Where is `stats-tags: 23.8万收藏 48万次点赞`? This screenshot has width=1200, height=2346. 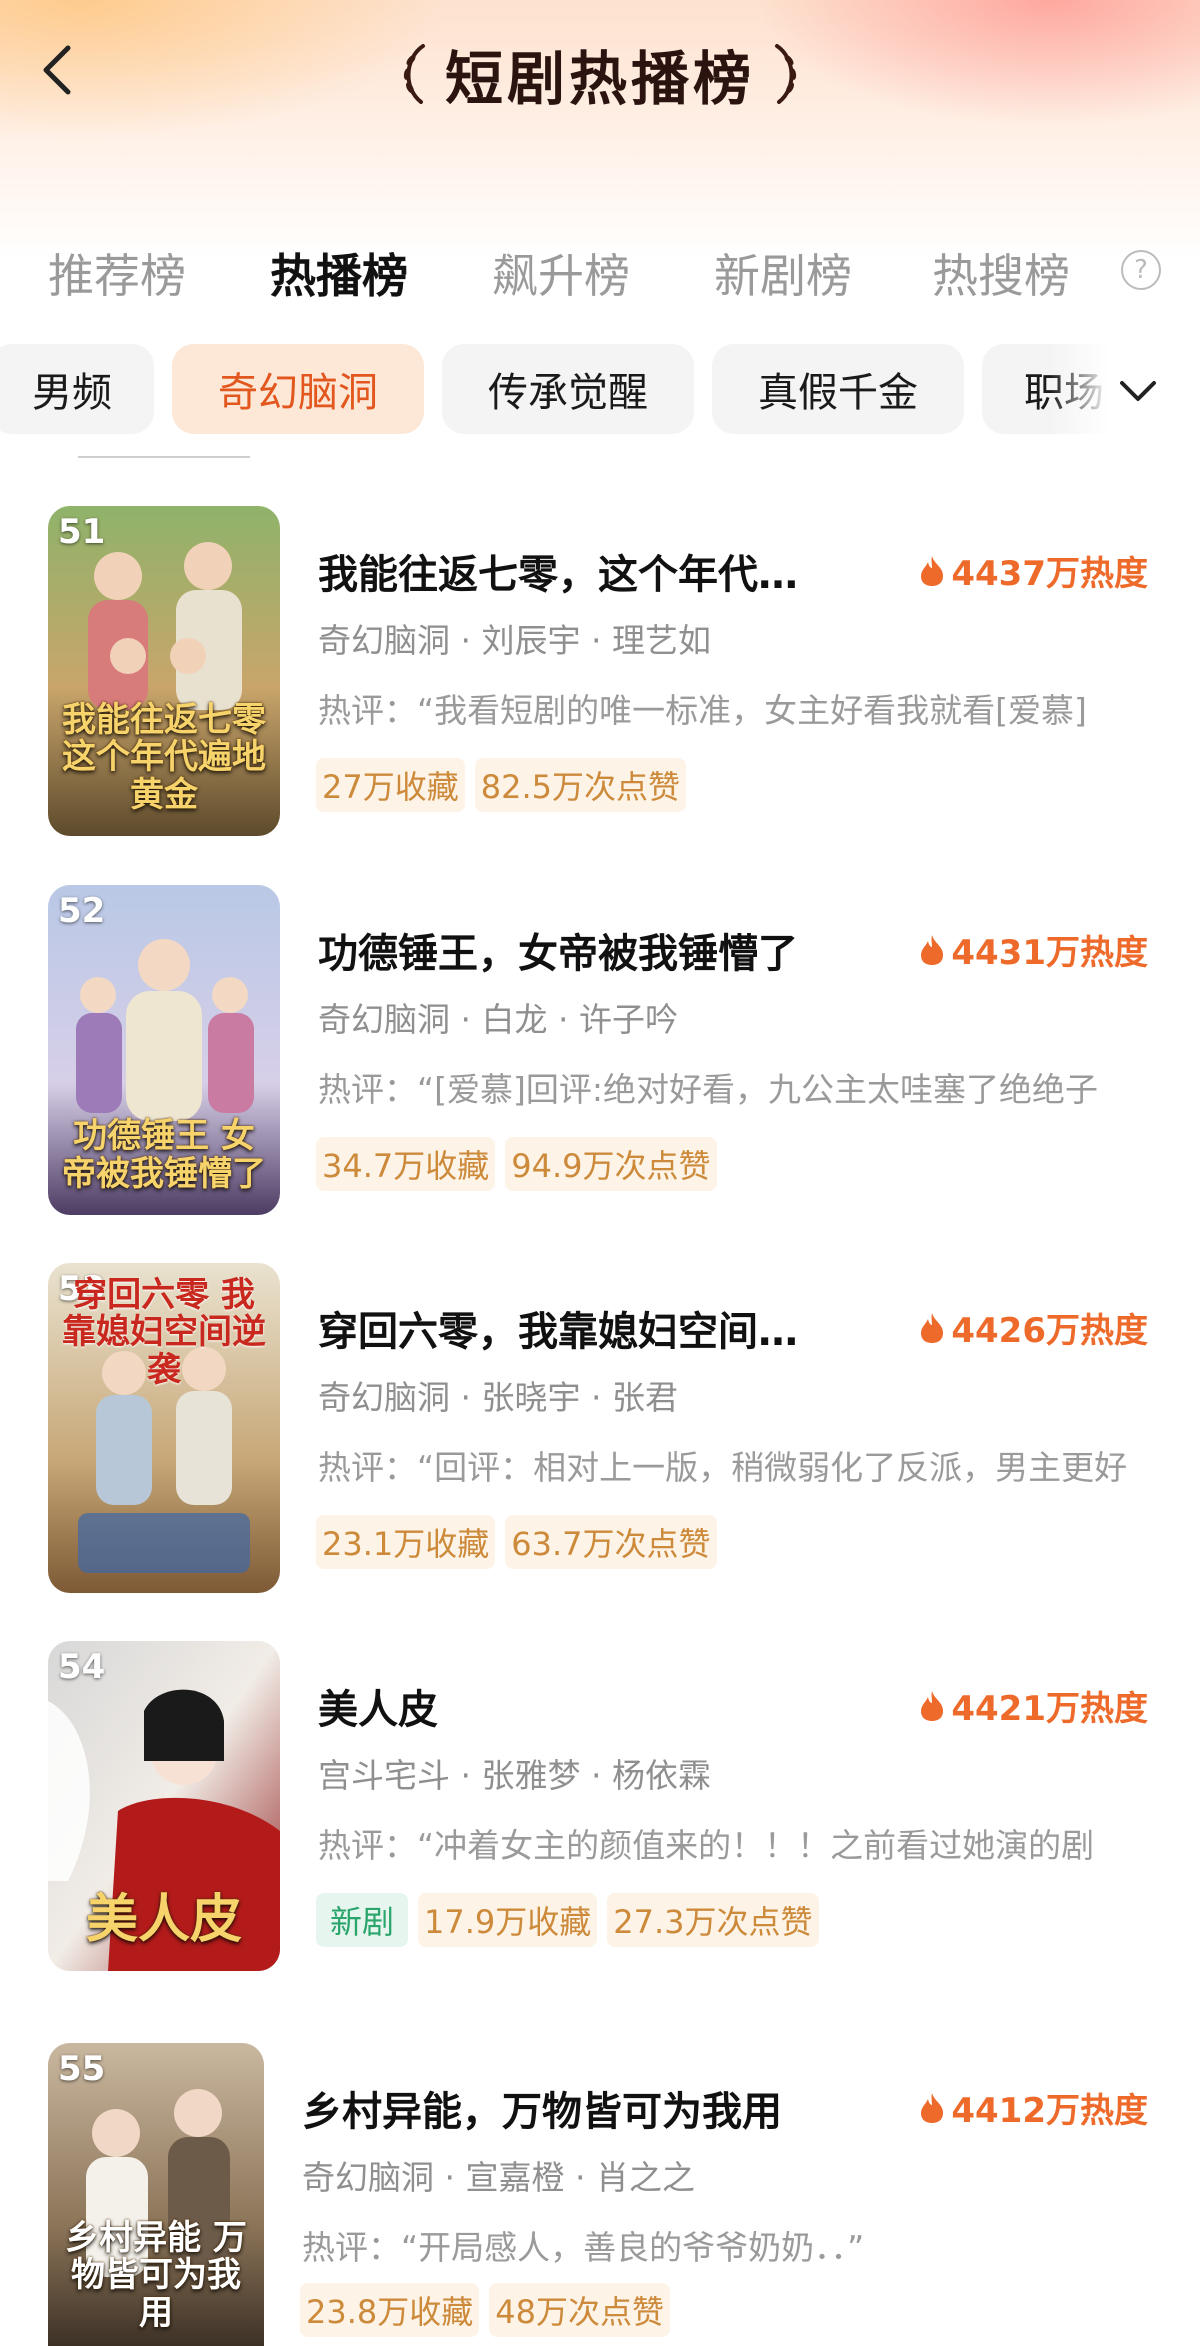 stats-tags: 23.8万收藏 48万次点赞 is located at coordinates (485, 2310).